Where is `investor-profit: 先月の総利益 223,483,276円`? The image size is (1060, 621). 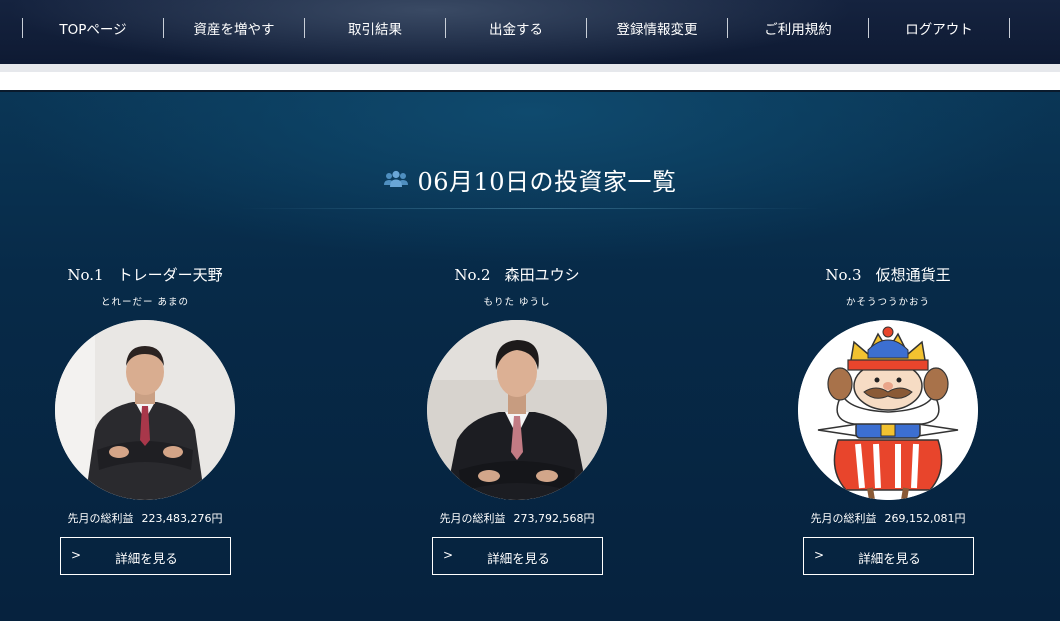
investor-profit: 先月の総利益 223,483,276円 is located at coordinates (145, 518).